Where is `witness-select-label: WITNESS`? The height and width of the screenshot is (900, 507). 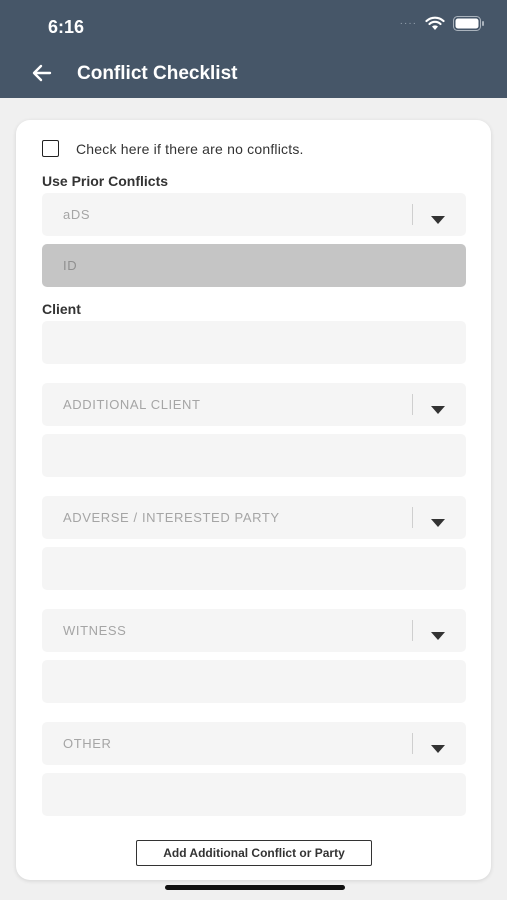 witness-select-label: WITNESS is located at coordinates (95, 630).